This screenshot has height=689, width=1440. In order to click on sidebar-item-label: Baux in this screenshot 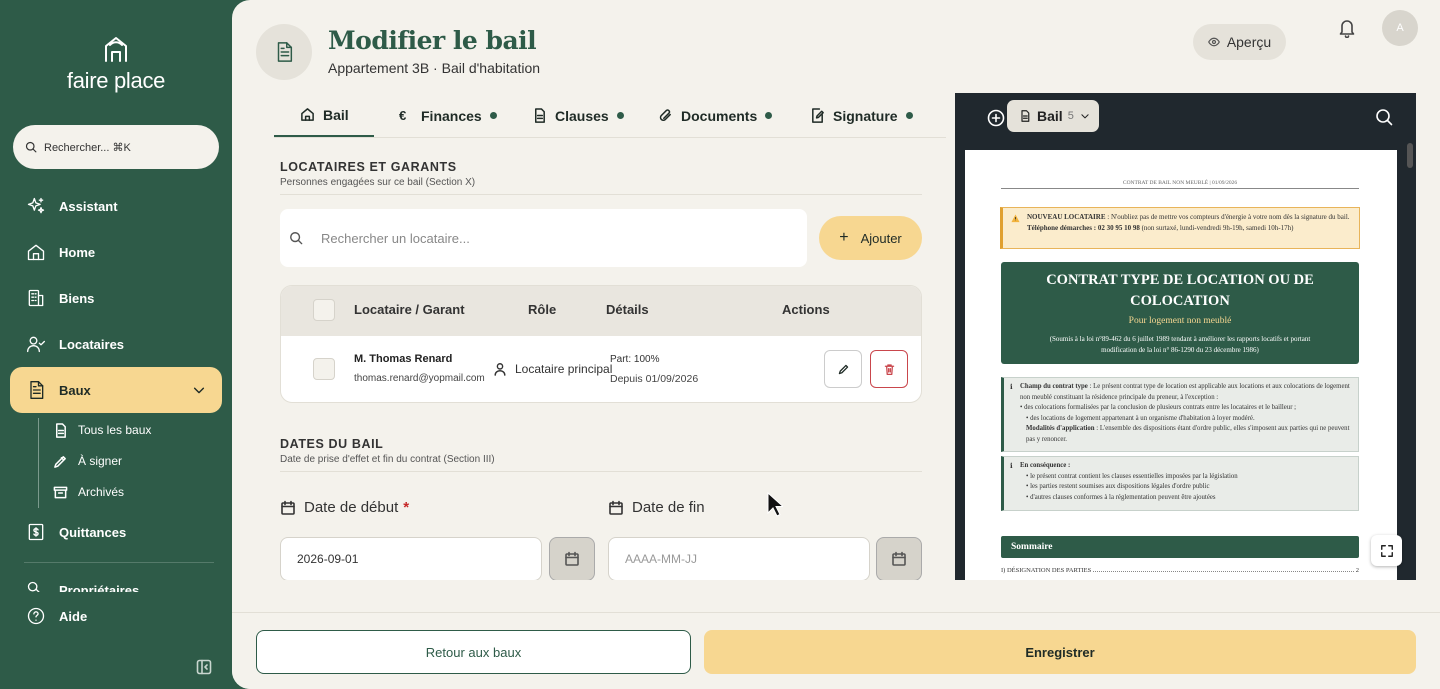, I will do `click(75, 390)`.